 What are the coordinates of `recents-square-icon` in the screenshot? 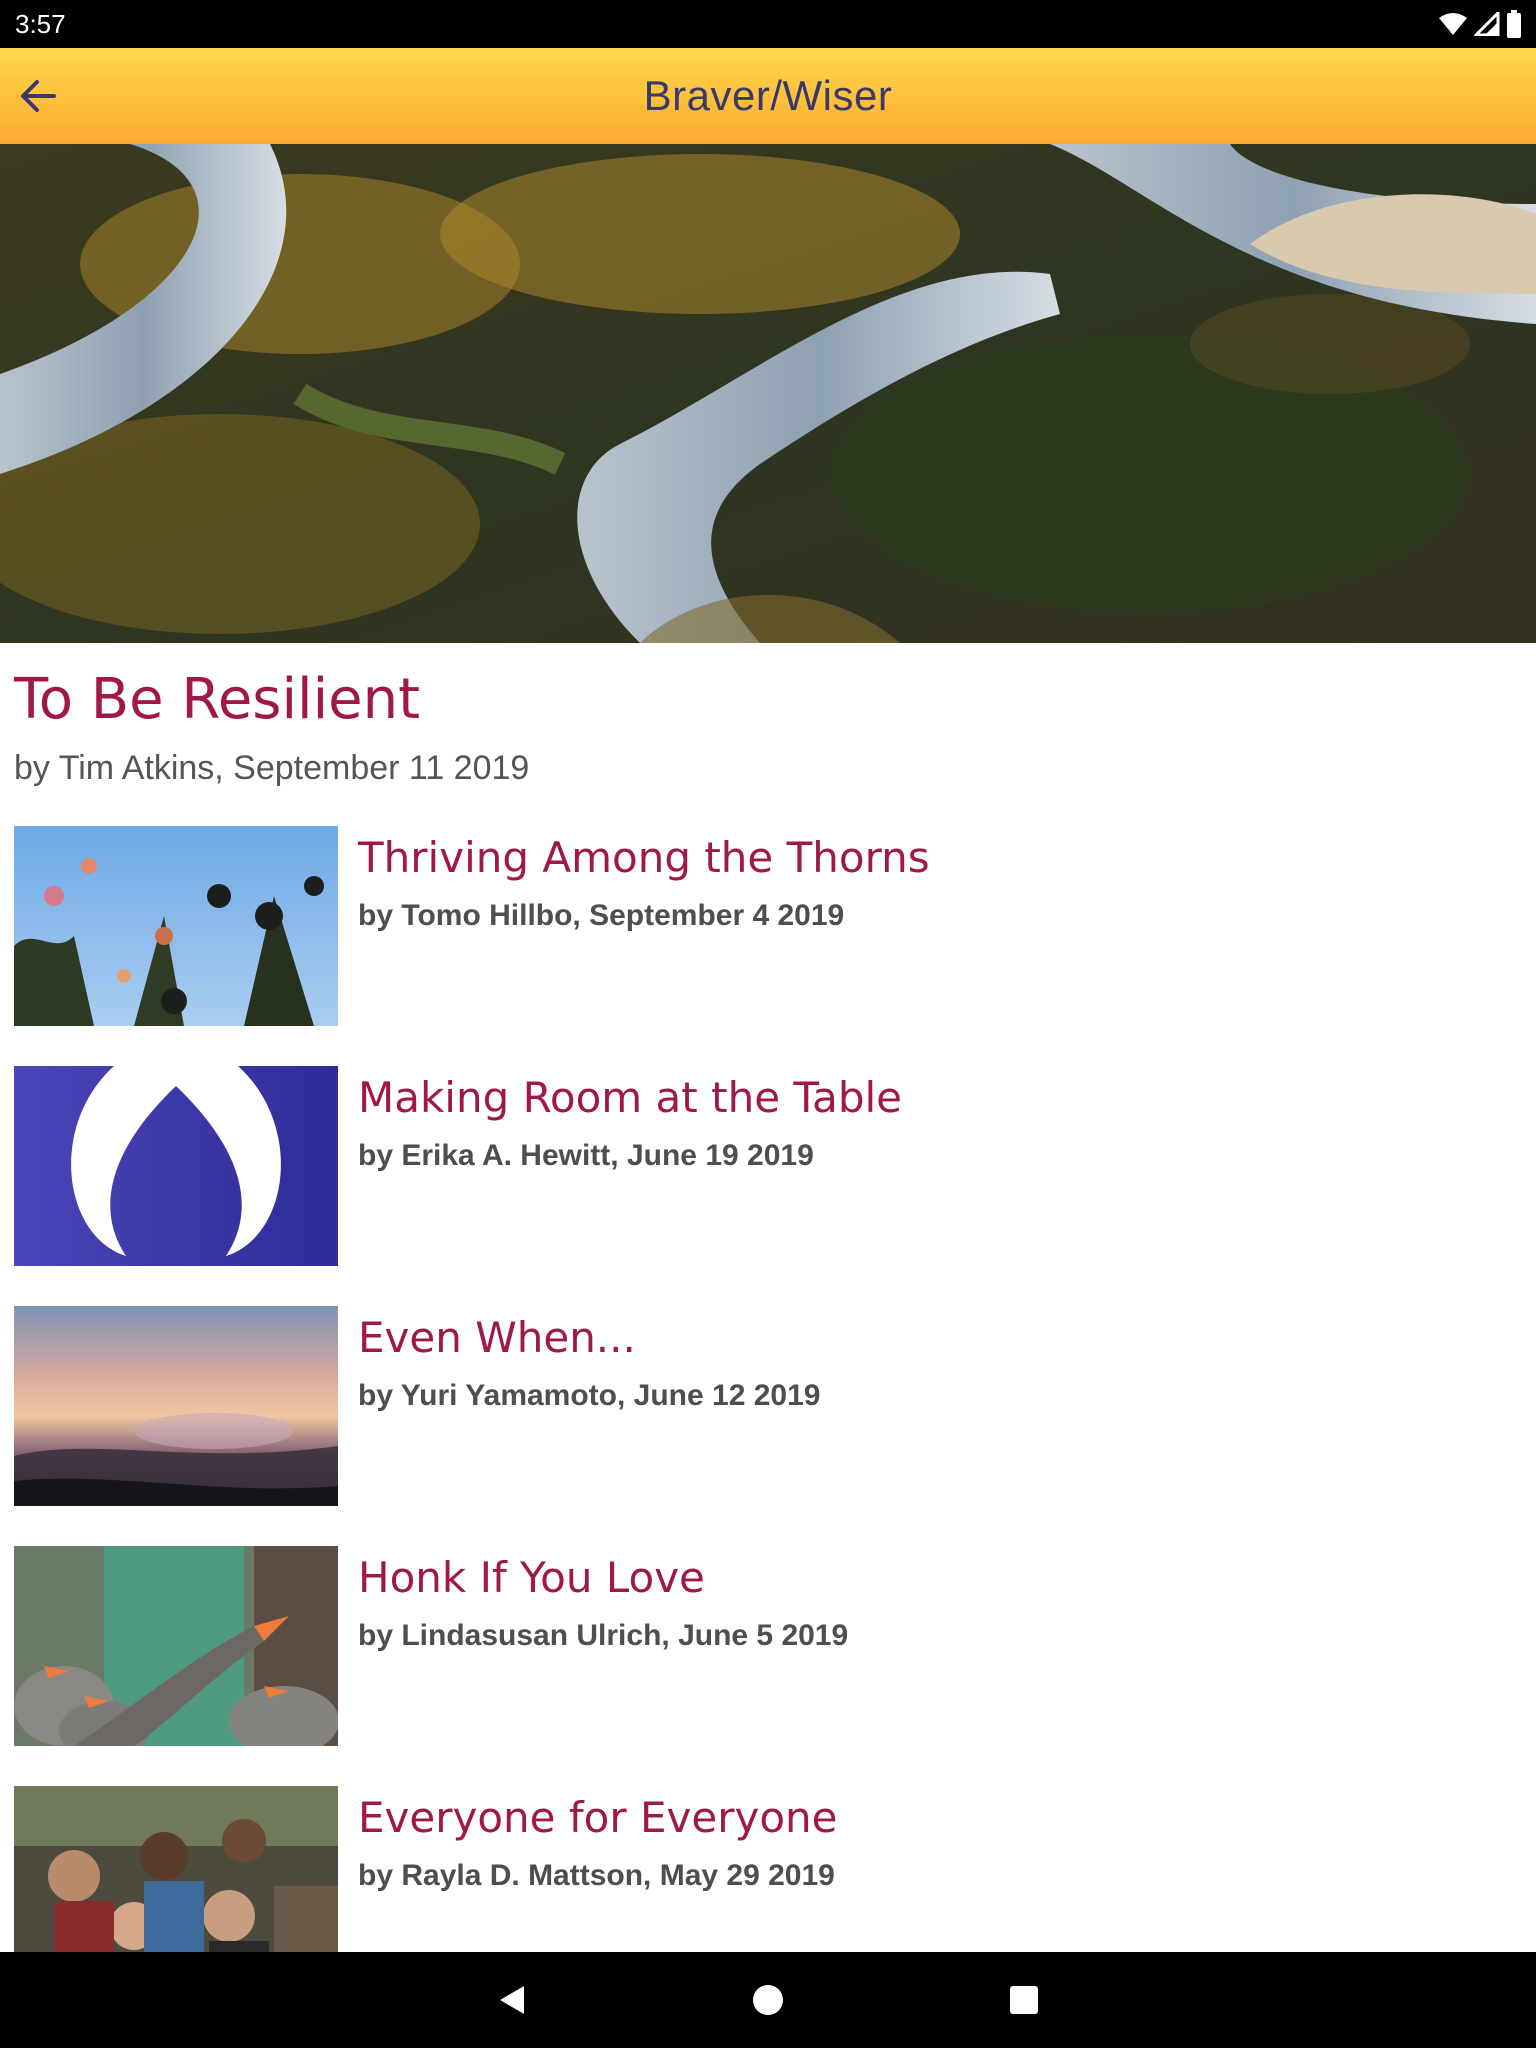 It's located at (1024, 2000).